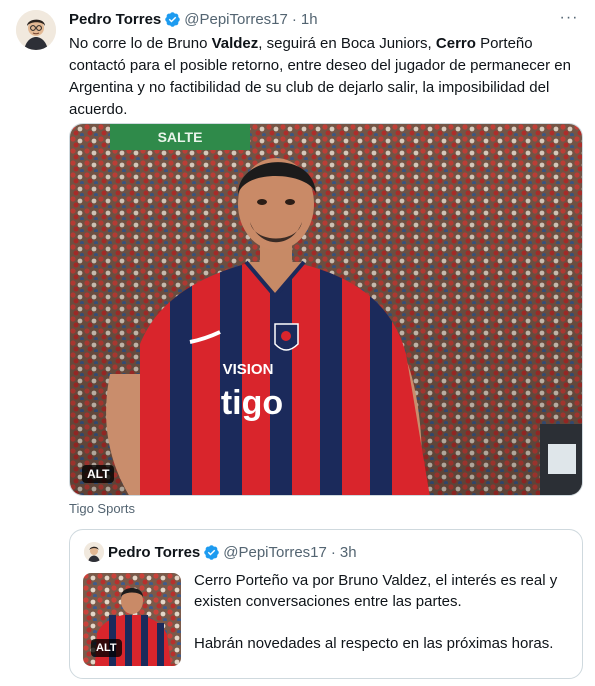 Image resolution: width=595 pixels, height=686 pixels. I want to click on text-segment: No corre lo de Bruno, so click(140, 43).